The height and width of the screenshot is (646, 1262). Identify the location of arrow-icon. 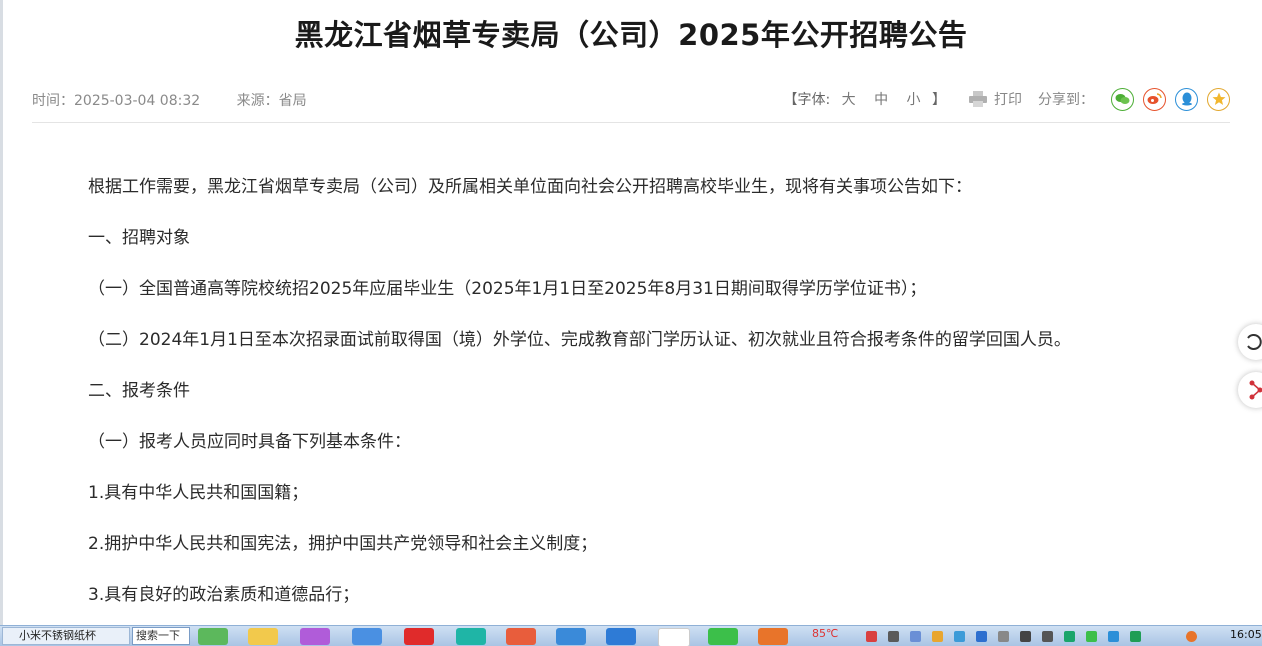
(621, 636).